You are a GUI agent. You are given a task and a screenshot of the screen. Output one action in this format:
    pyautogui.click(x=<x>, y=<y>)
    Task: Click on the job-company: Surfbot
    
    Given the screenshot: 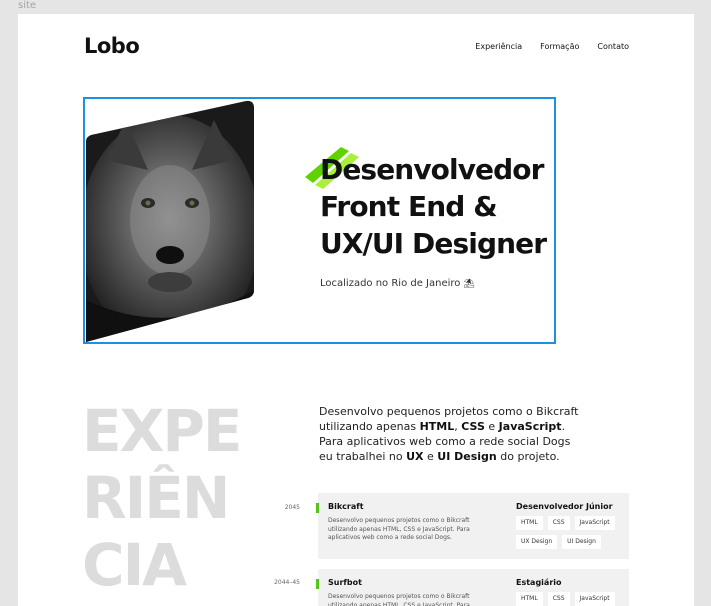 What is the action you would take?
    pyautogui.click(x=345, y=582)
    